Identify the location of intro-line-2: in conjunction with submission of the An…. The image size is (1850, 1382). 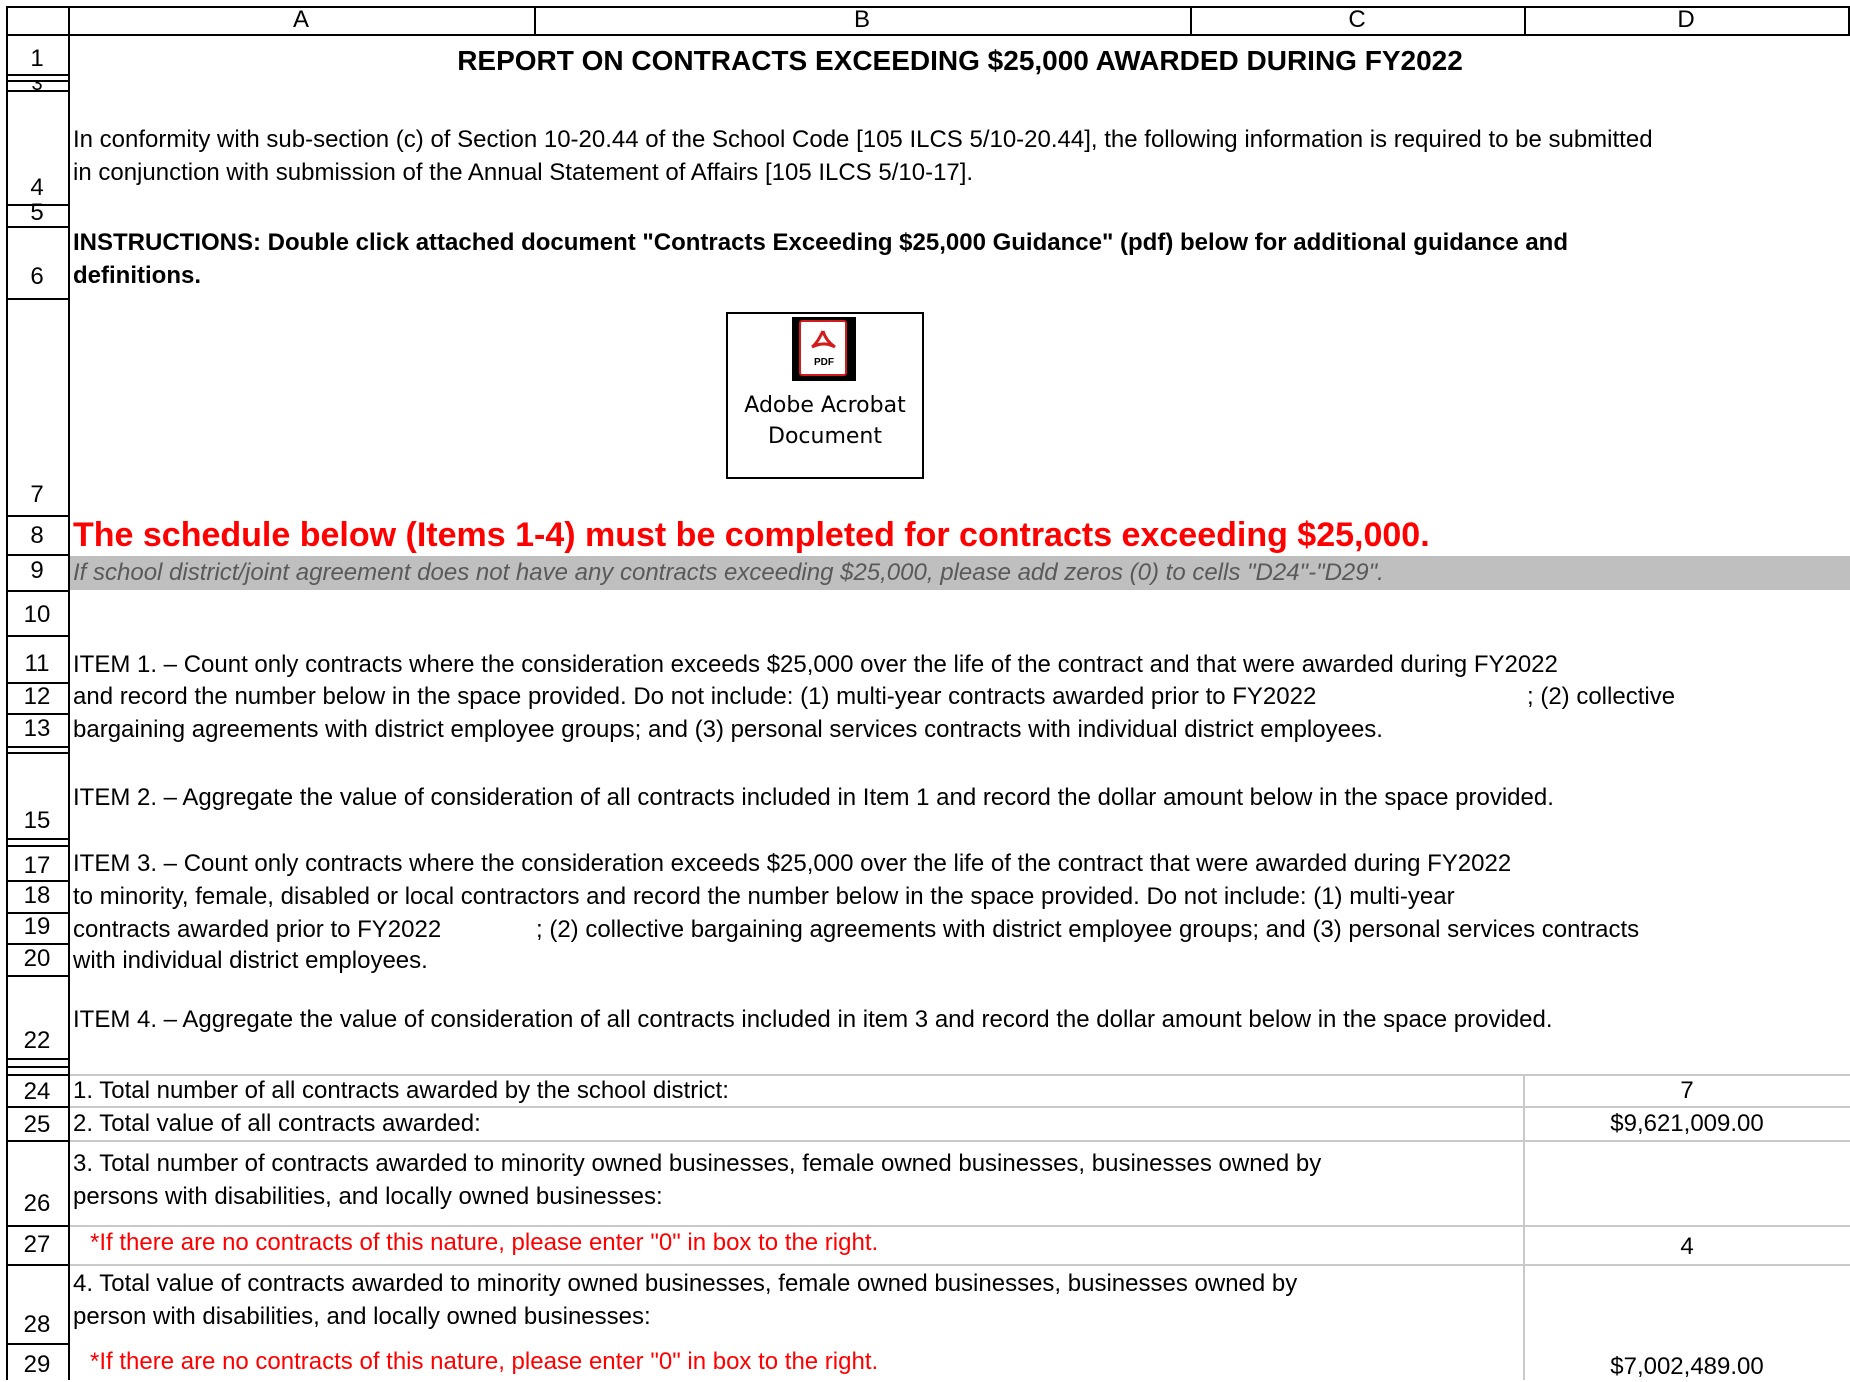
(523, 172).